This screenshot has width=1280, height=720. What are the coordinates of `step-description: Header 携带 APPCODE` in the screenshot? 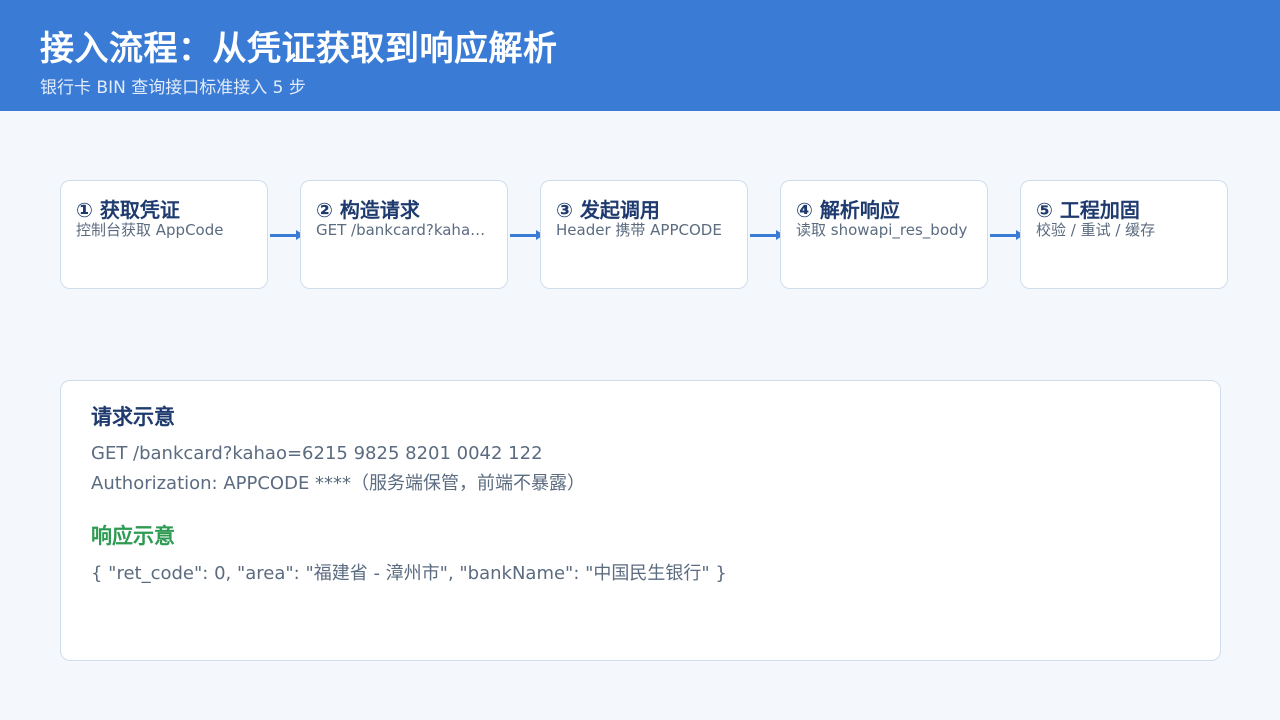 It's located at (639, 230).